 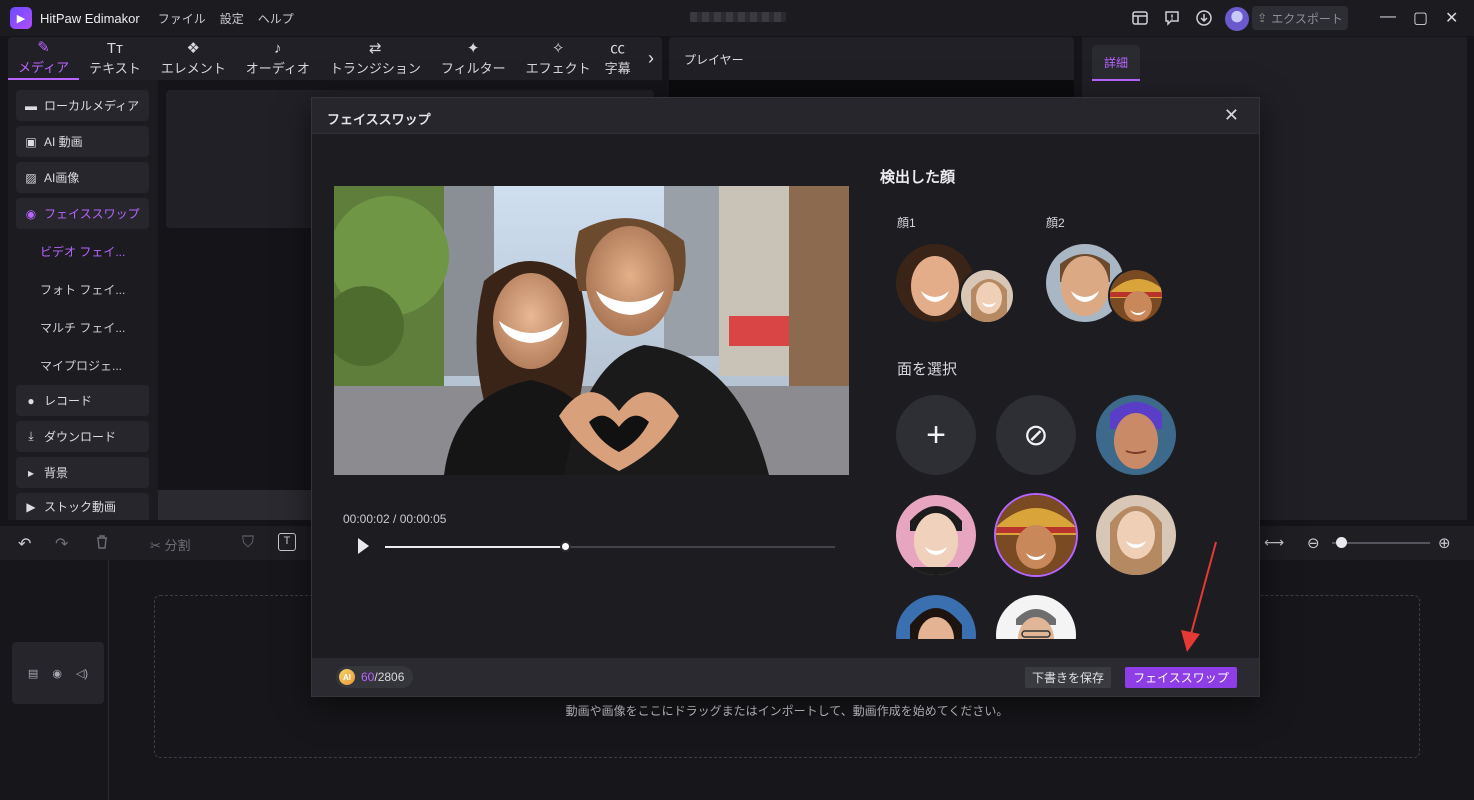 I want to click on detected-faces-title: 検出した顔, so click(x=918, y=177).